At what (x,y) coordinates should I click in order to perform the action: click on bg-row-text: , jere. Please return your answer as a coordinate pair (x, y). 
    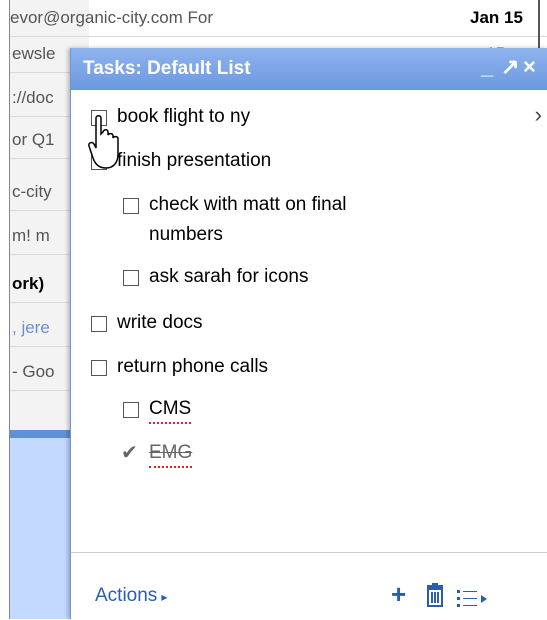
    Looking at the image, I should click on (31, 327).